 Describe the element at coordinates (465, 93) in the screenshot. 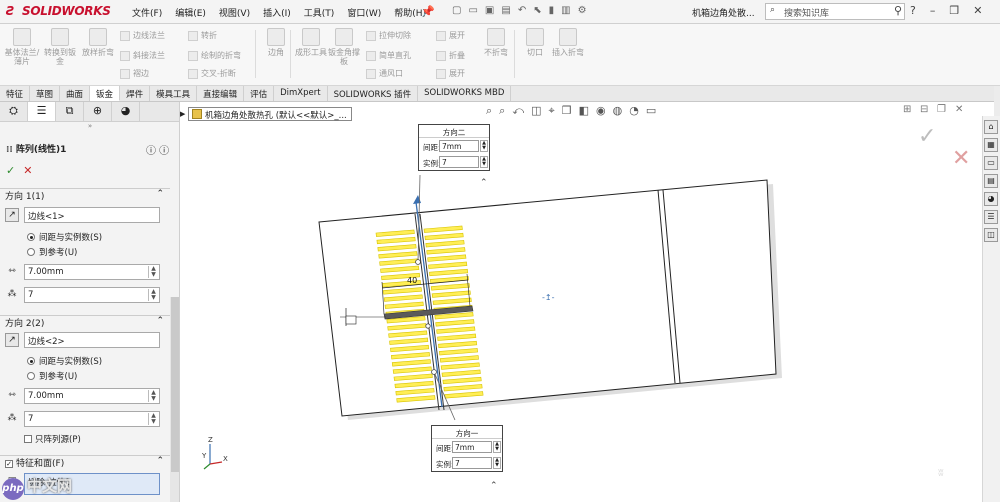

I see `tab-solidworks-mbd: SOLIDWORKS MBD` at that location.